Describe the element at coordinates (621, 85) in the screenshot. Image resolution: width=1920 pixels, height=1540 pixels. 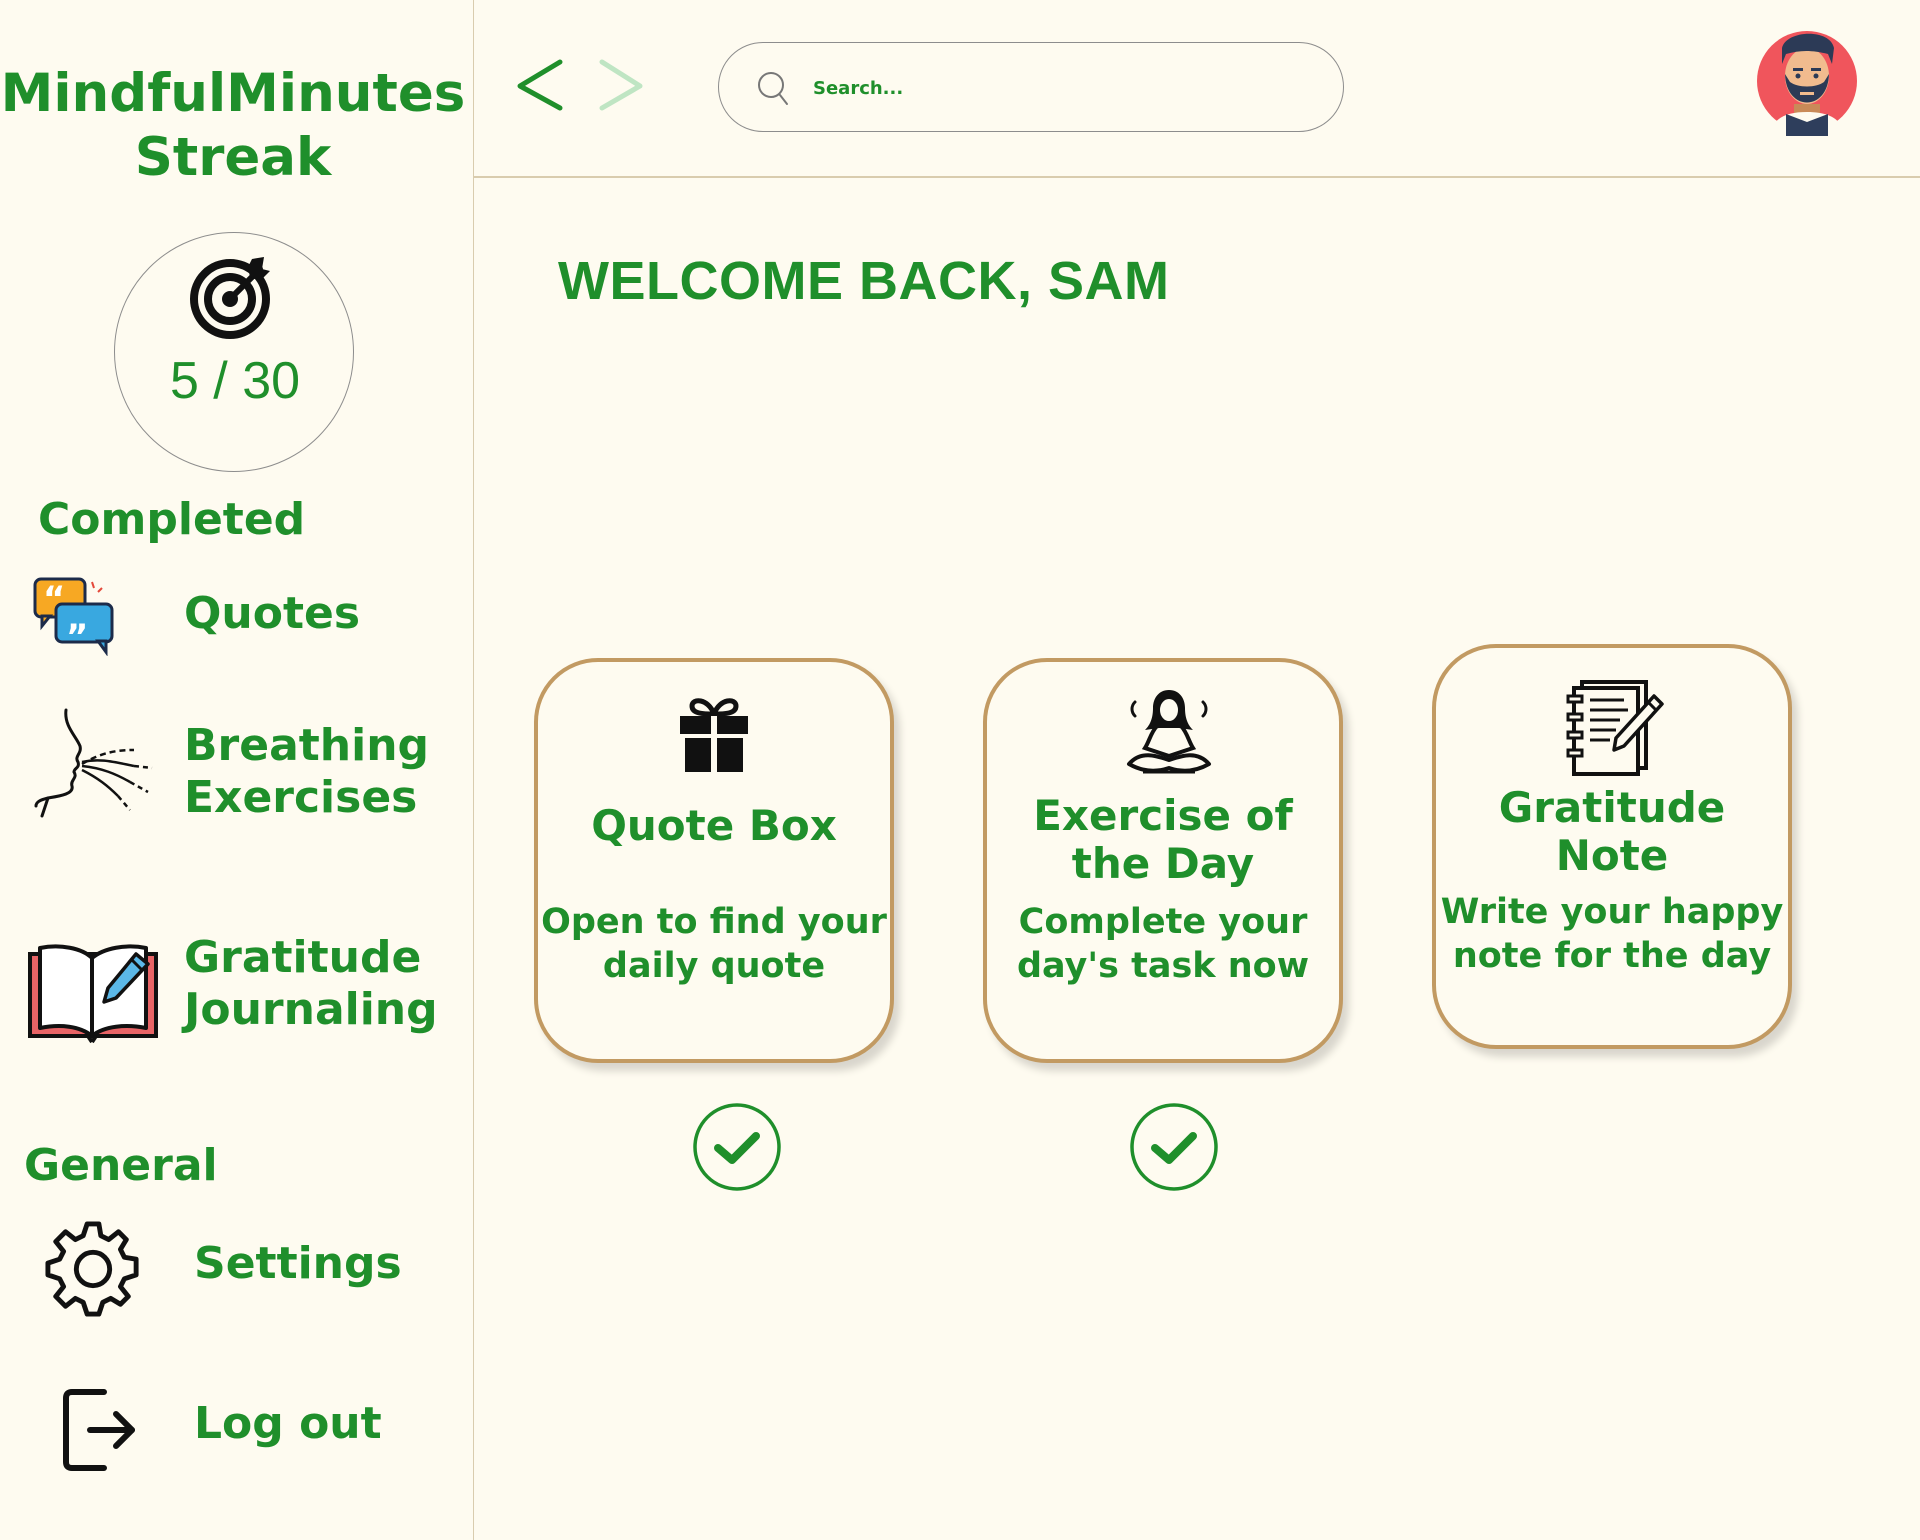
I see `forward-arrow-icon` at that location.